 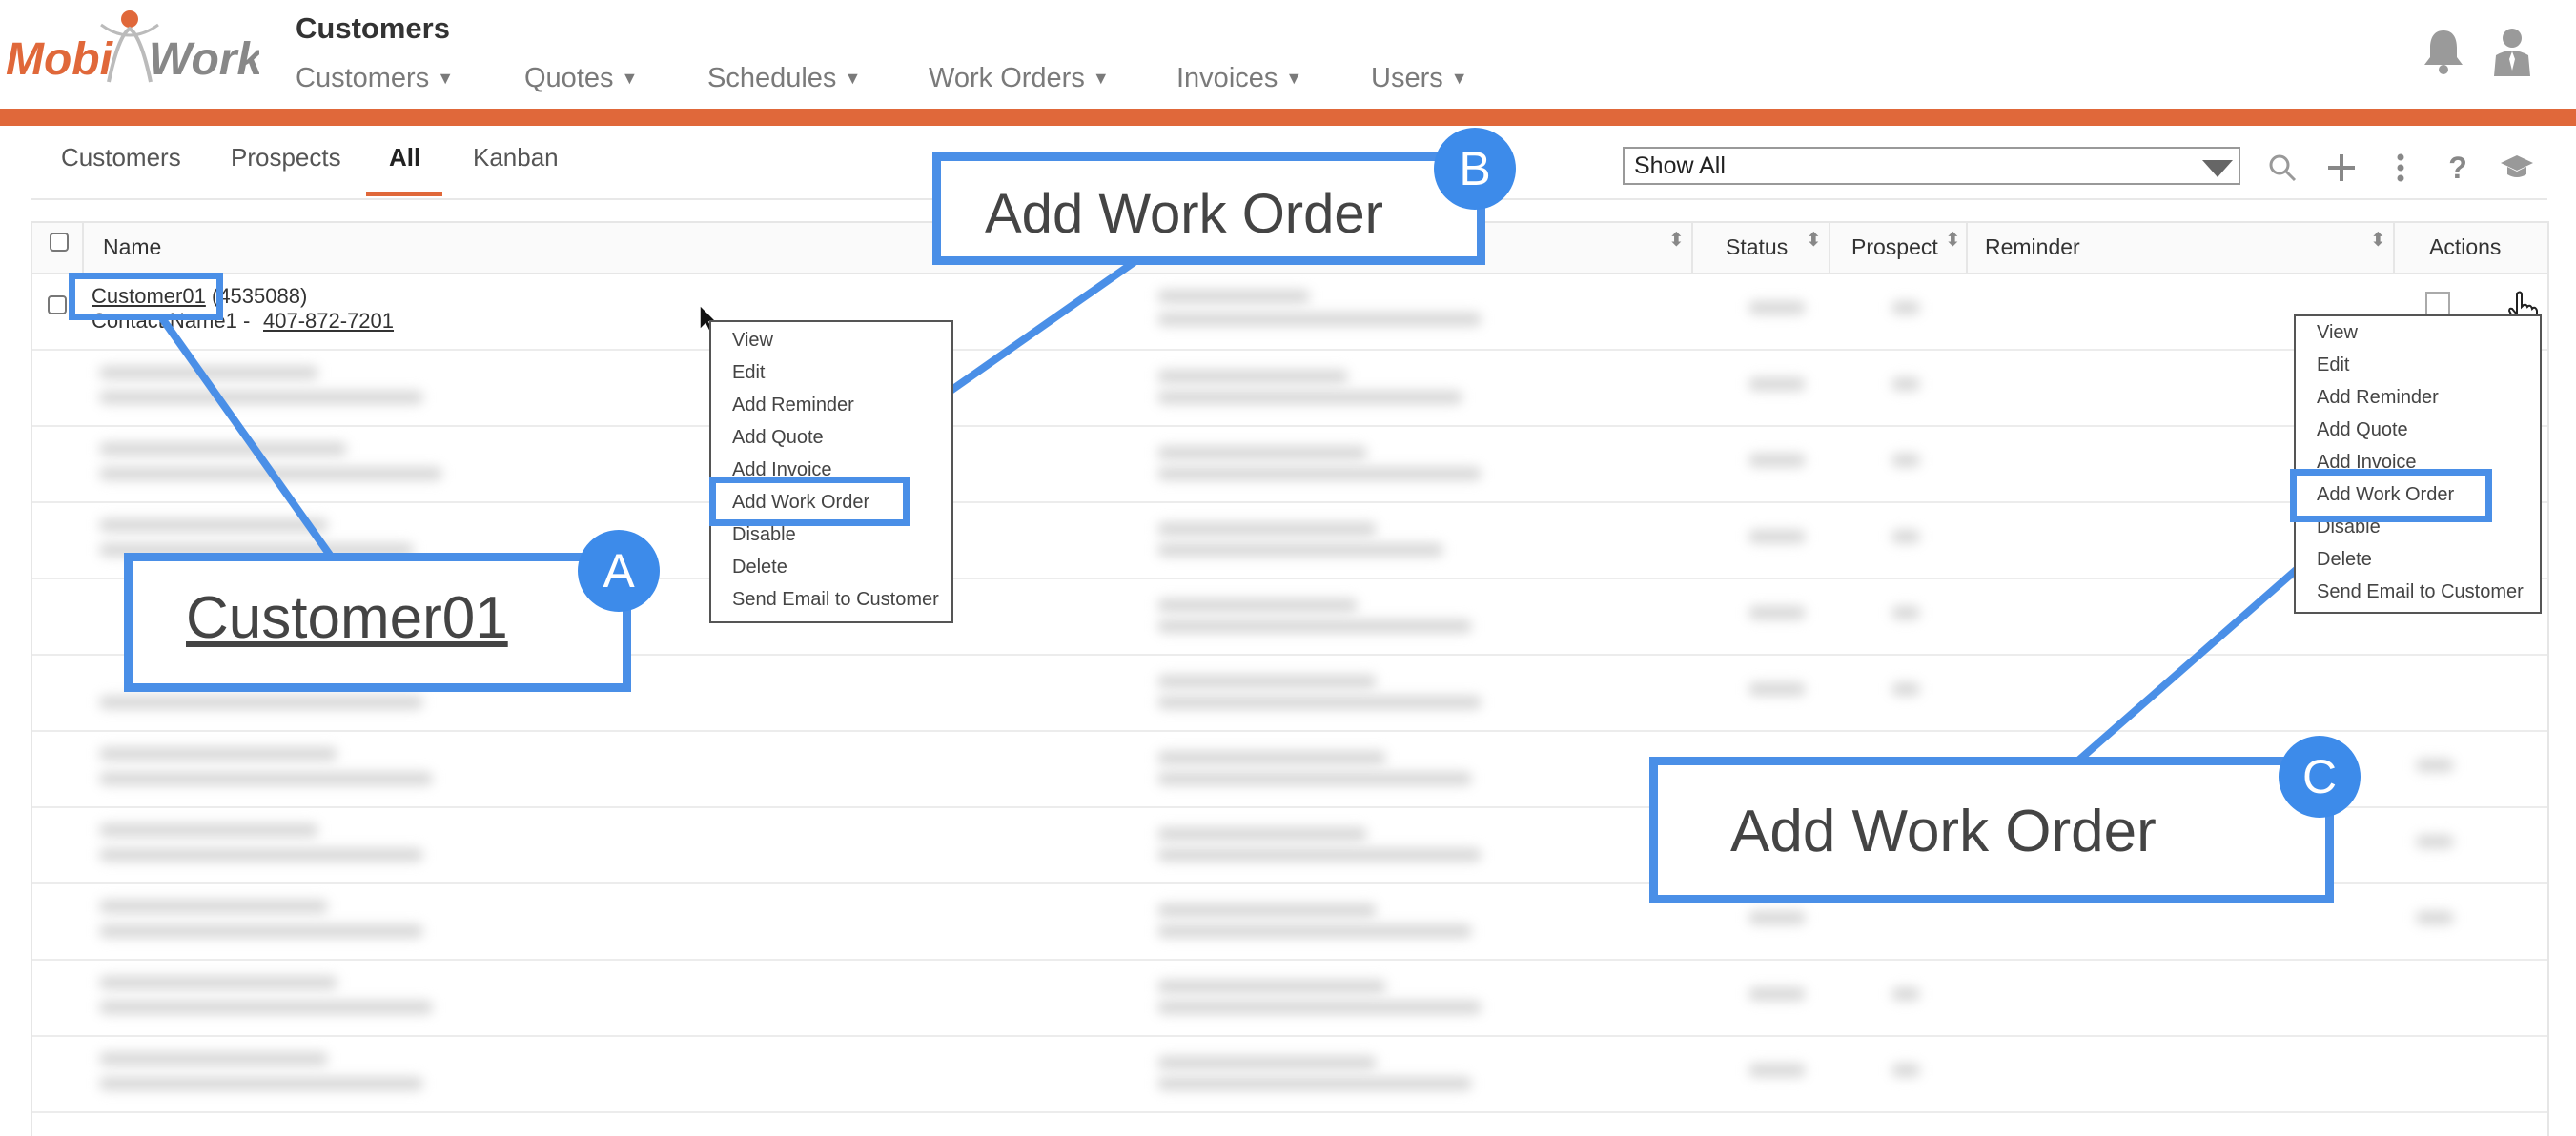 What do you see at coordinates (818, 78) in the screenshot?
I see `nav-schedules: Schedules ▼` at bounding box center [818, 78].